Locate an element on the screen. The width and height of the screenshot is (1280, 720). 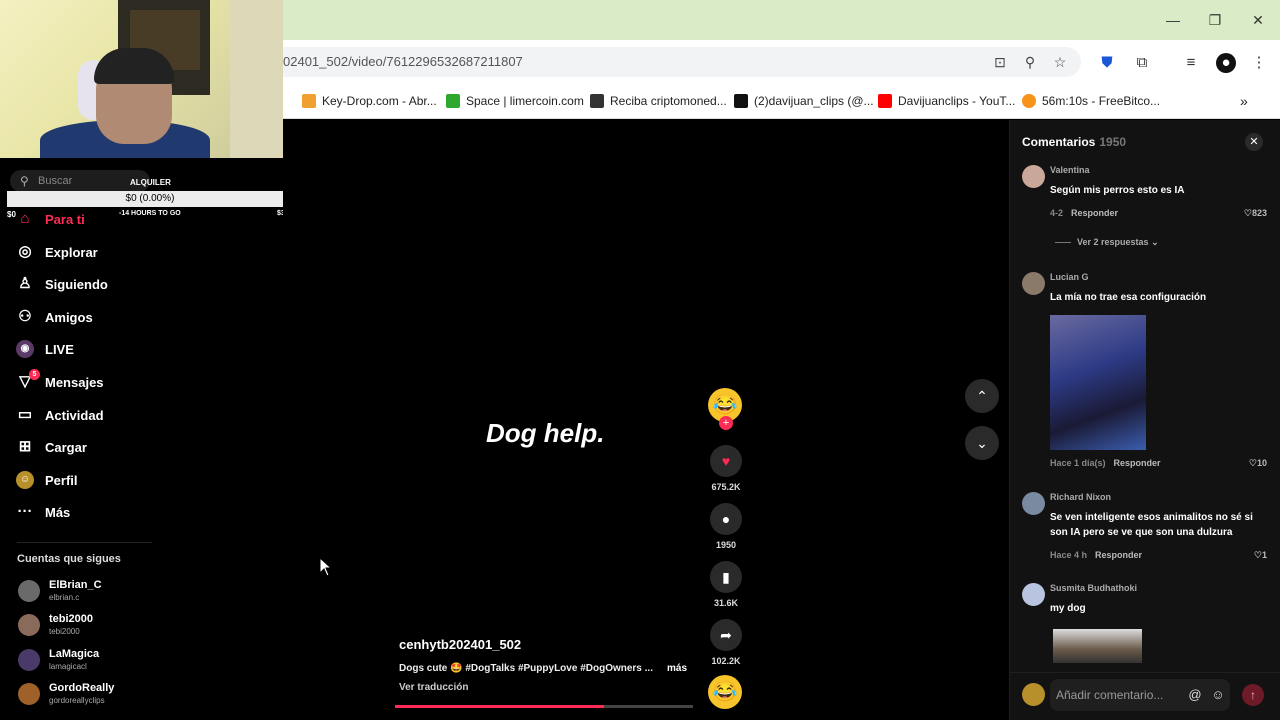
sidebar-item-live: ◉ LIVE is located at coordinates (45, 349).